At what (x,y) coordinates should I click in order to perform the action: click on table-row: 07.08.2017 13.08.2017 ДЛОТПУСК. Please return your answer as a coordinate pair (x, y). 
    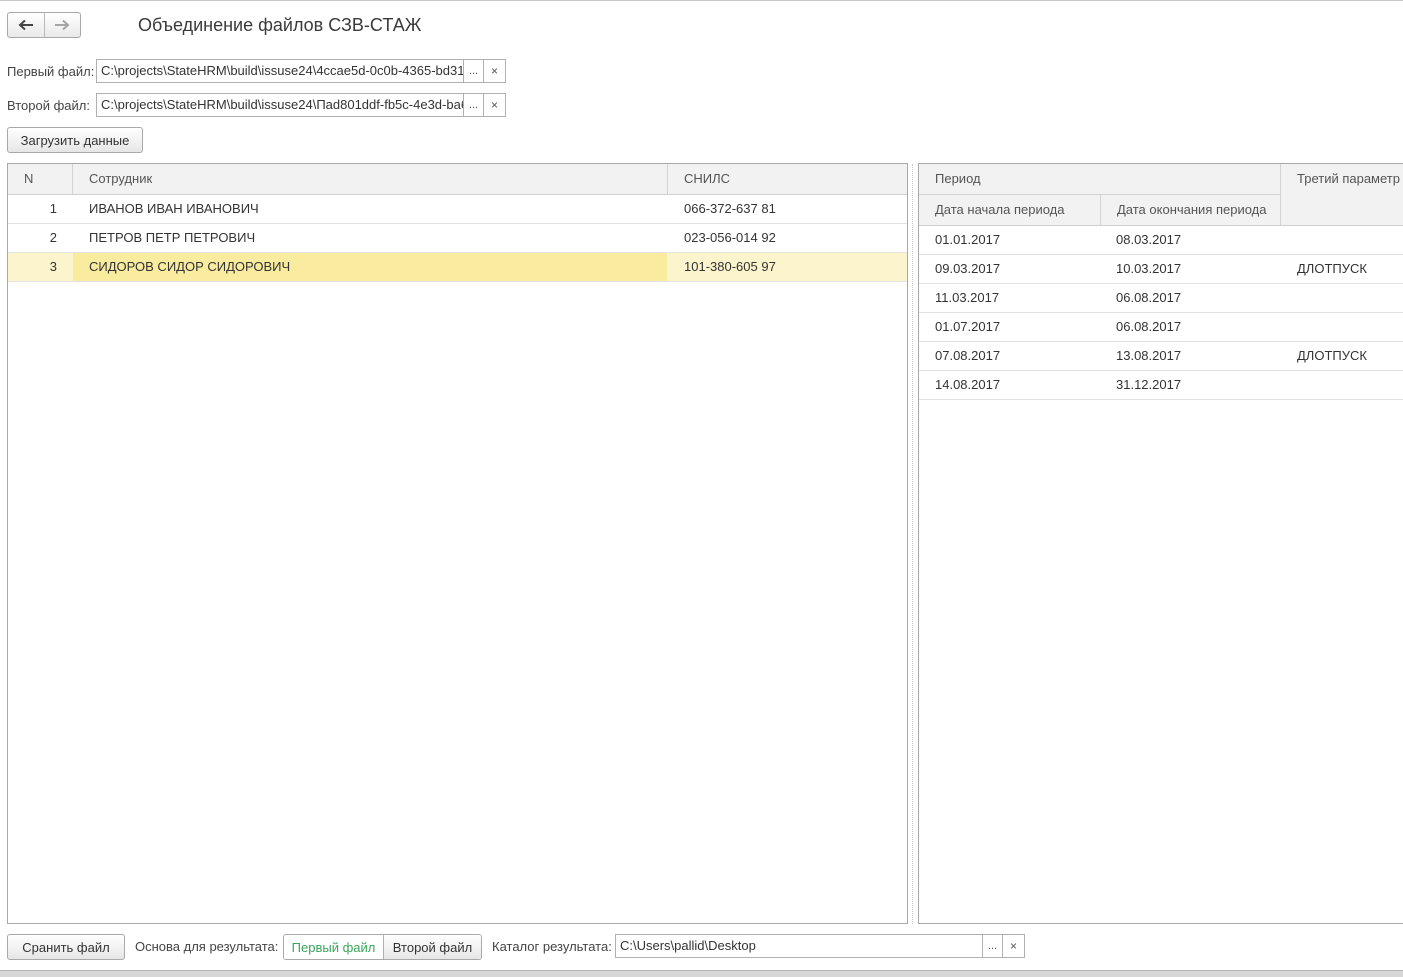
    Looking at the image, I should click on (1161, 356).